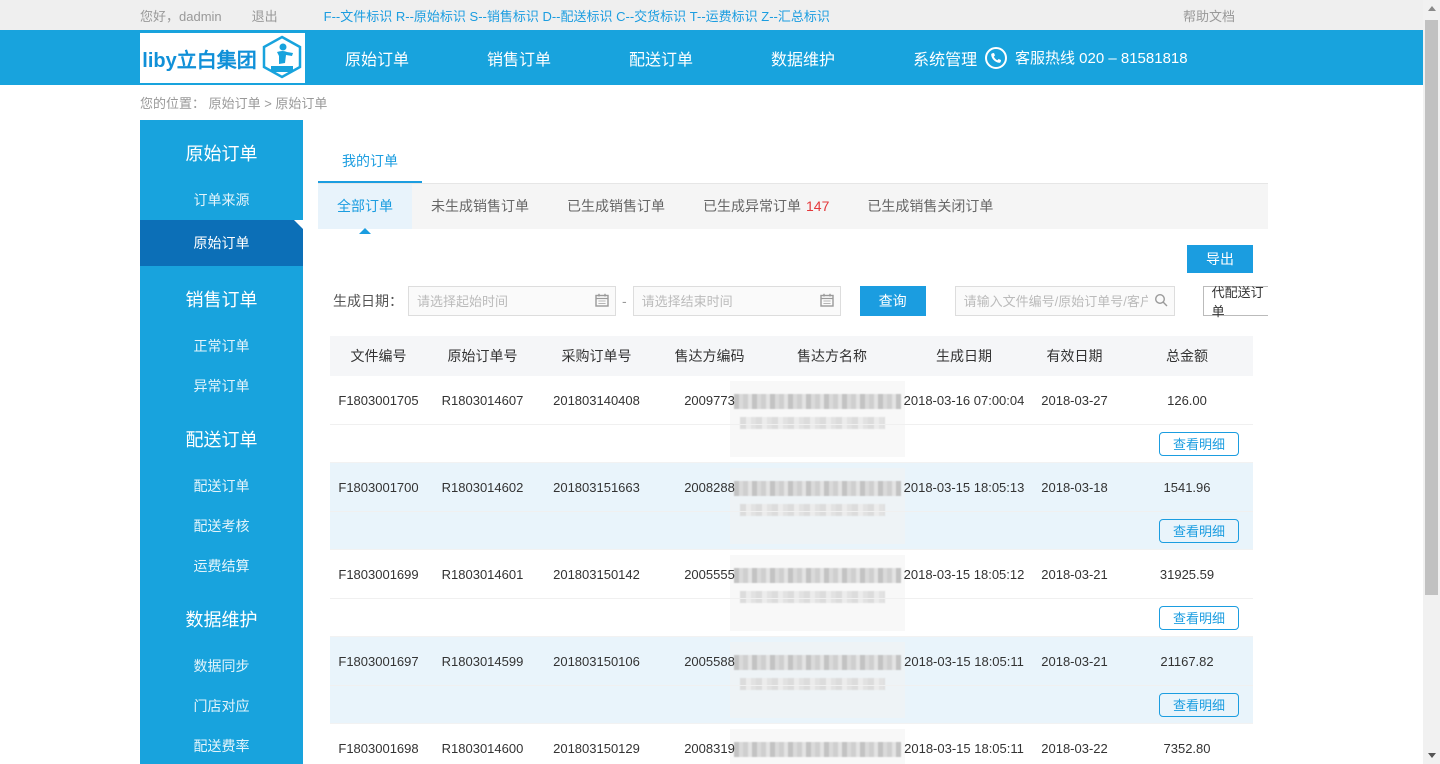 This screenshot has width=1440, height=764. What do you see at coordinates (221, 296) in the screenshot?
I see `sidebar-group-header-2: 销售订单` at bounding box center [221, 296].